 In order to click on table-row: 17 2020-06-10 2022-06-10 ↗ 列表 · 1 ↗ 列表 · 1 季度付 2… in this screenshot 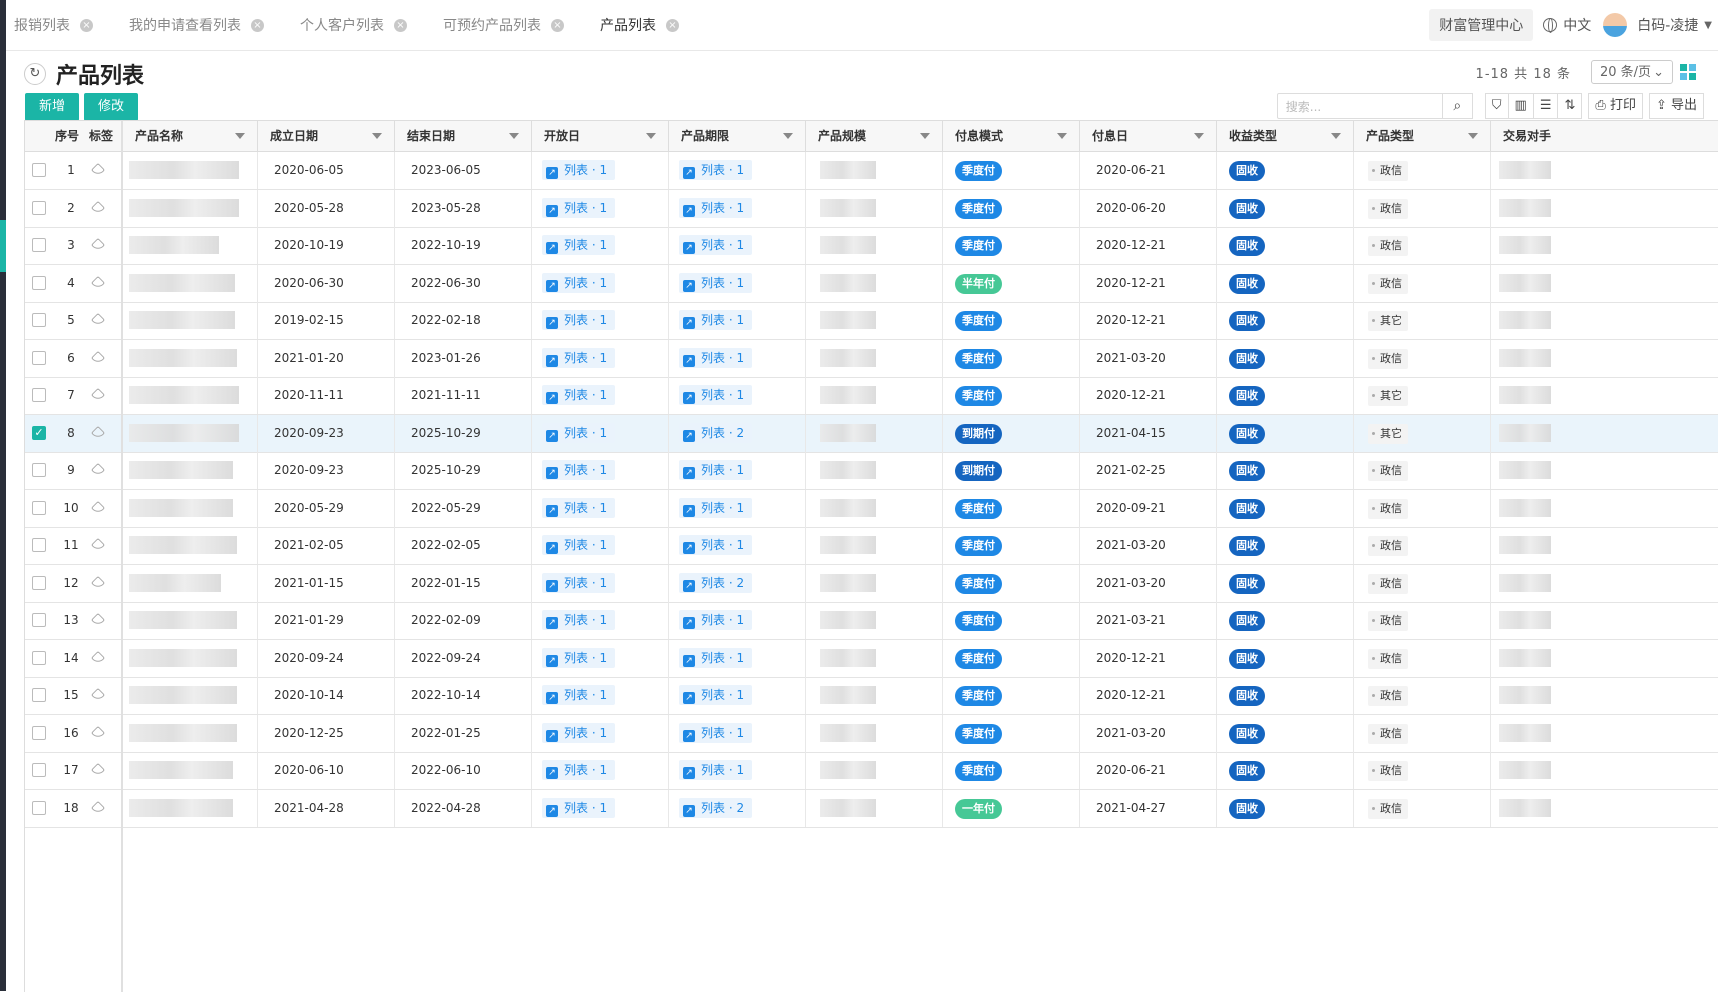, I will do `click(871, 771)`.